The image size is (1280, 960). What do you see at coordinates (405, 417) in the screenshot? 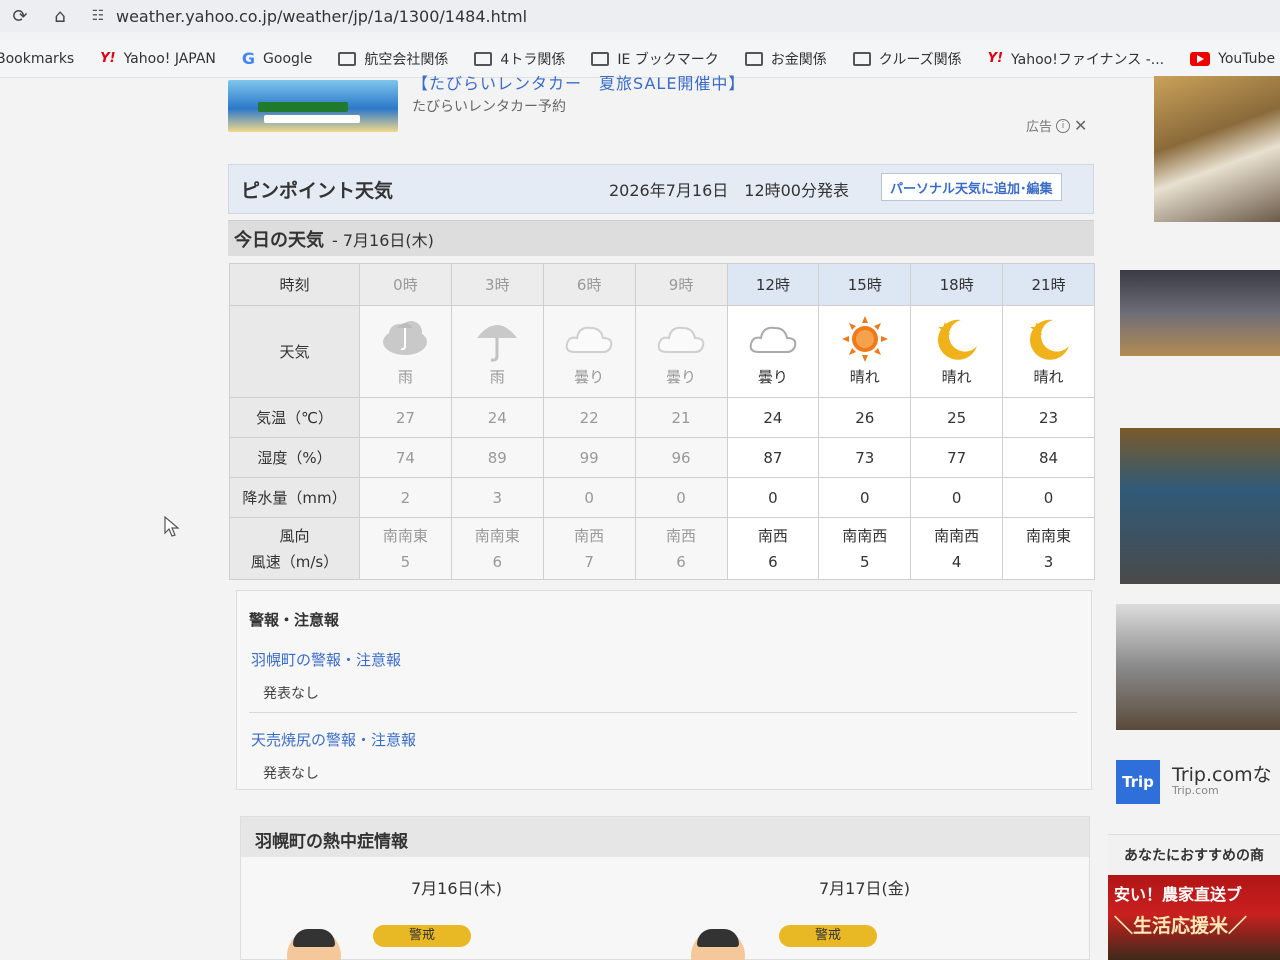
I see `temp-cell: 27` at bounding box center [405, 417].